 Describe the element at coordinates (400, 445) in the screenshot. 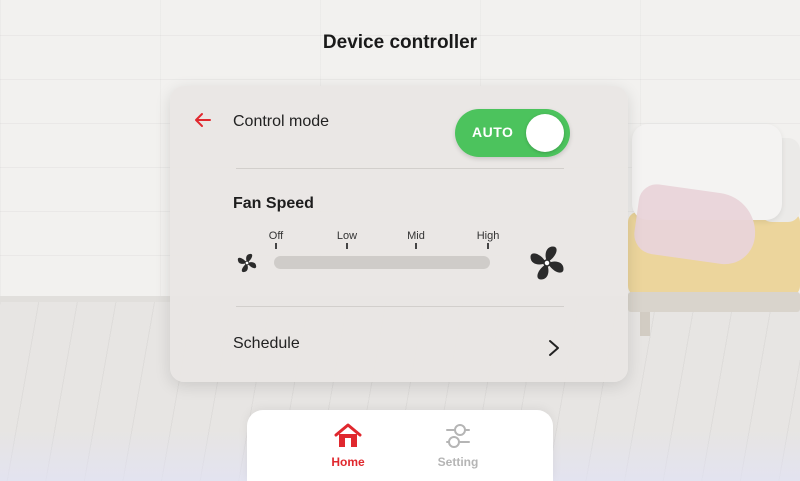

I see `bottom-nav: Home Setting` at that location.